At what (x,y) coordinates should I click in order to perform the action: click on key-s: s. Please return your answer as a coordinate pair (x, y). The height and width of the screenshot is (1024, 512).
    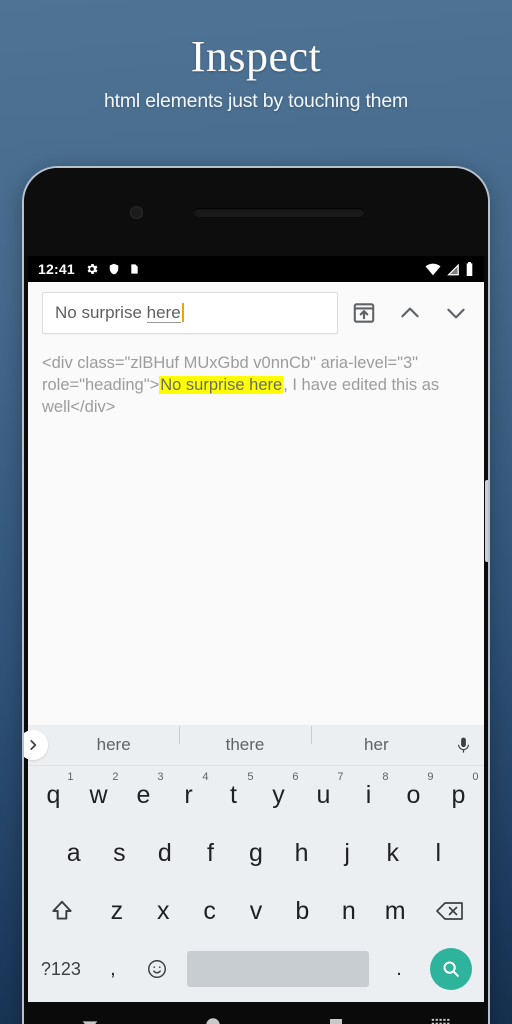
    Looking at the image, I should click on (120, 853).